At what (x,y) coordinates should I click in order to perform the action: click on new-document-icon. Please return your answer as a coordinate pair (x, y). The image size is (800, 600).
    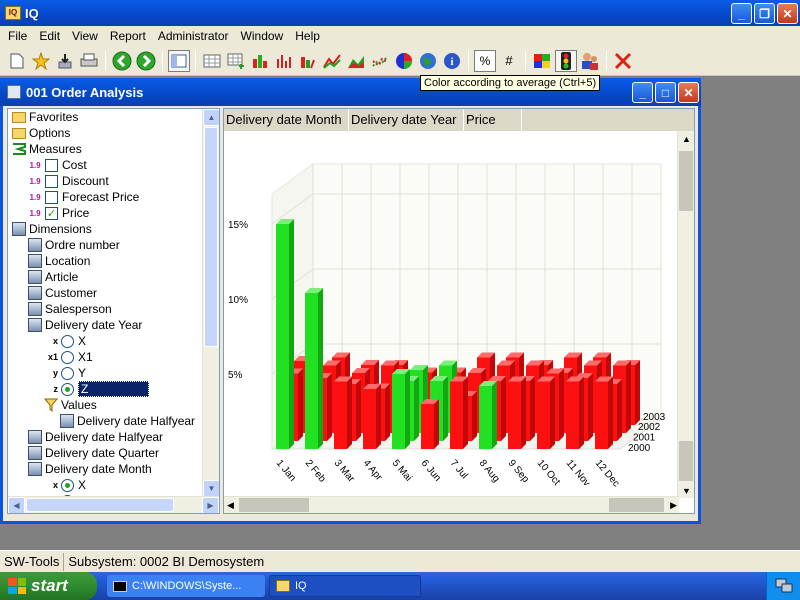
    Looking at the image, I should click on (17, 61).